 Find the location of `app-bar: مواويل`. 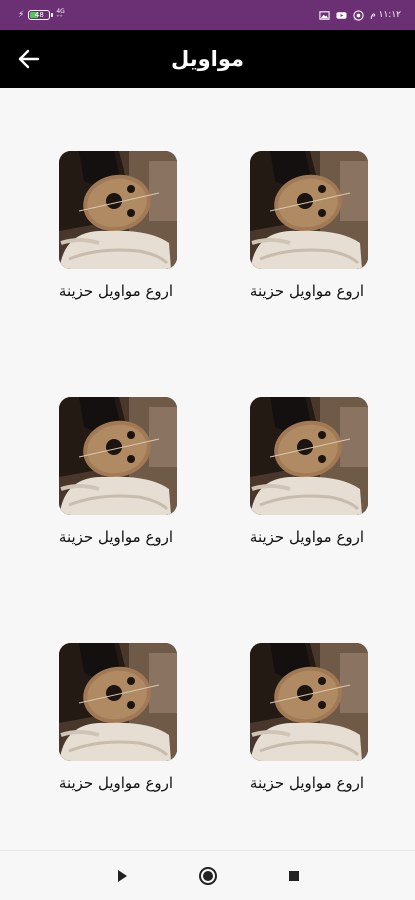

app-bar: مواويل is located at coordinates (207, 59).